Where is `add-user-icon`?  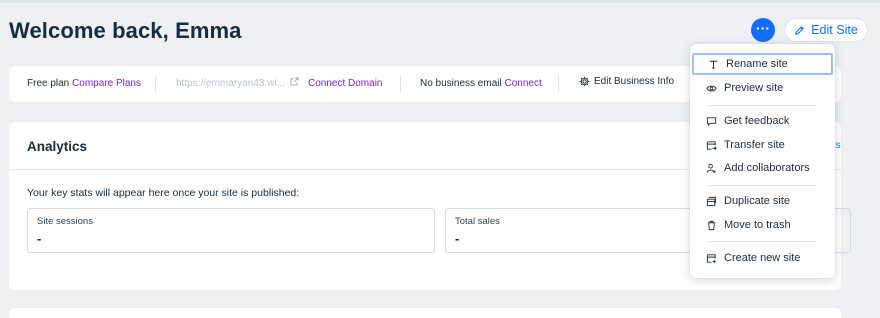
add-user-icon is located at coordinates (711, 168).